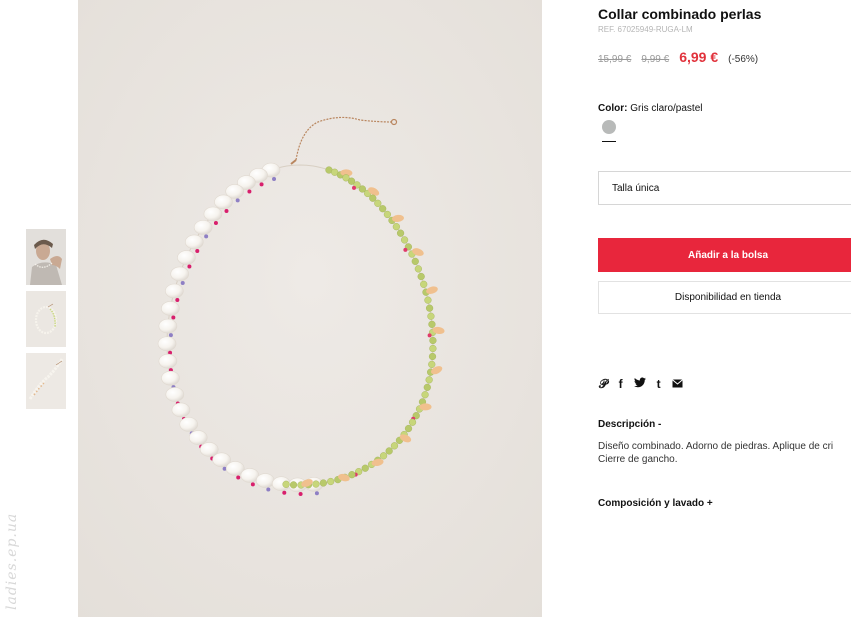  I want to click on discount-badge: (-56%), so click(743, 59).